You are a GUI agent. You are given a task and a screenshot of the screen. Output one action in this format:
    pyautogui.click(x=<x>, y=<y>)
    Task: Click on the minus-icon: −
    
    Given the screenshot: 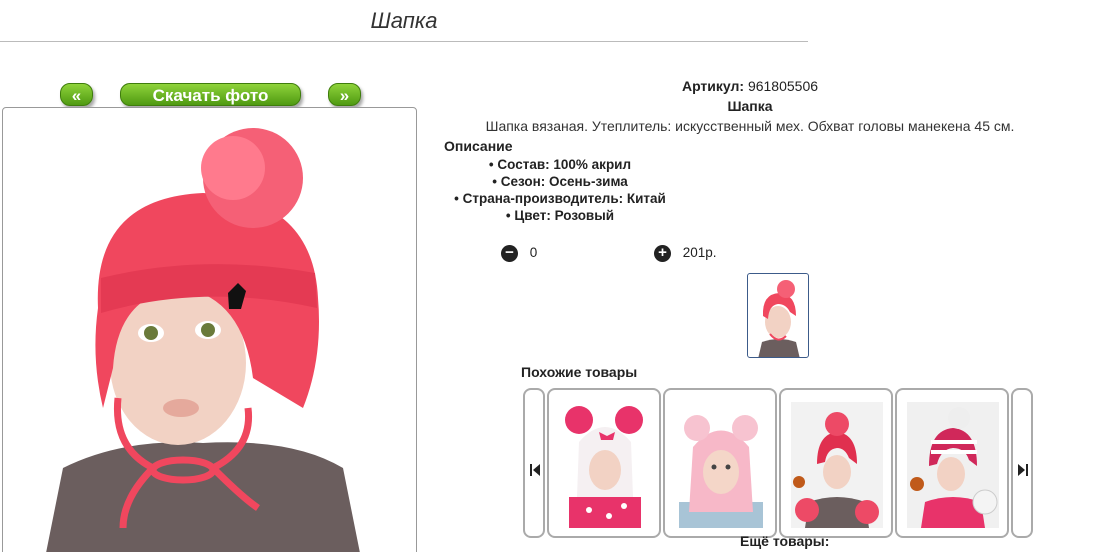 What is the action you would take?
    pyautogui.click(x=509, y=253)
    